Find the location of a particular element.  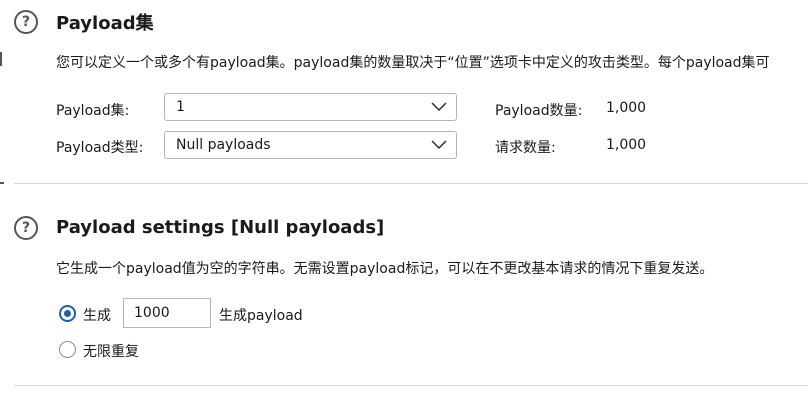

request-count-value: 1,000 is located at coordinates (626, 145).